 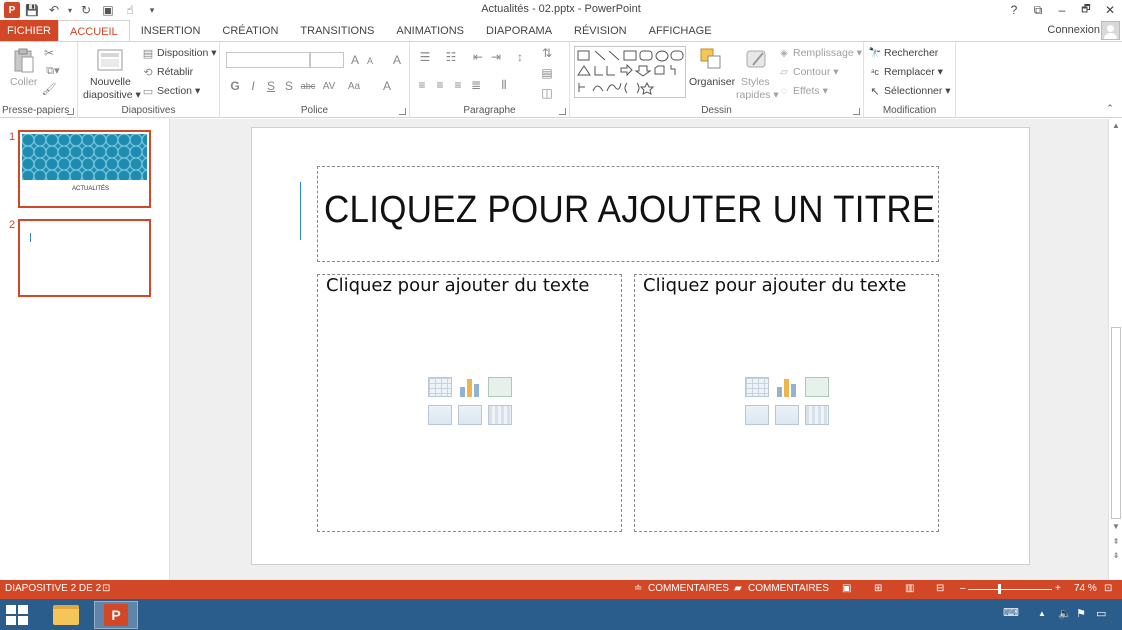 I want to click on save-icon: 💾, so click(x=32, y=10).